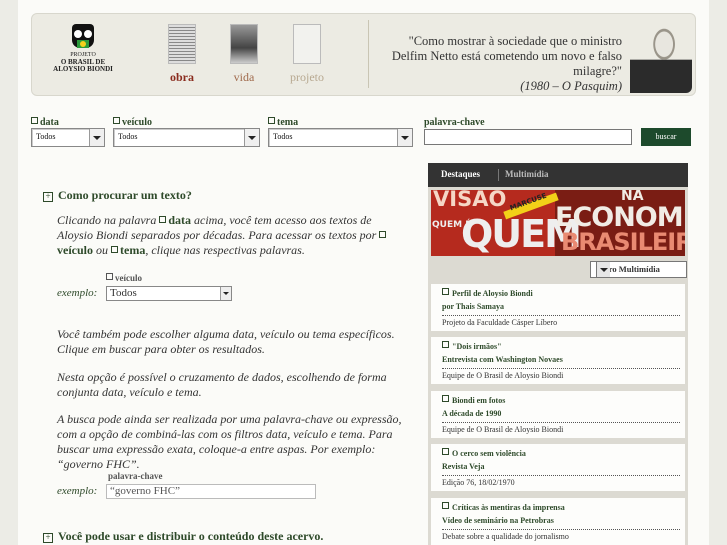 Image resolution: width=727 pixels, height=545 pixels. Describe the element at coordinates (125, 195) in the screenshot. I see `section1-title: Como procurar um texto?` at that location.